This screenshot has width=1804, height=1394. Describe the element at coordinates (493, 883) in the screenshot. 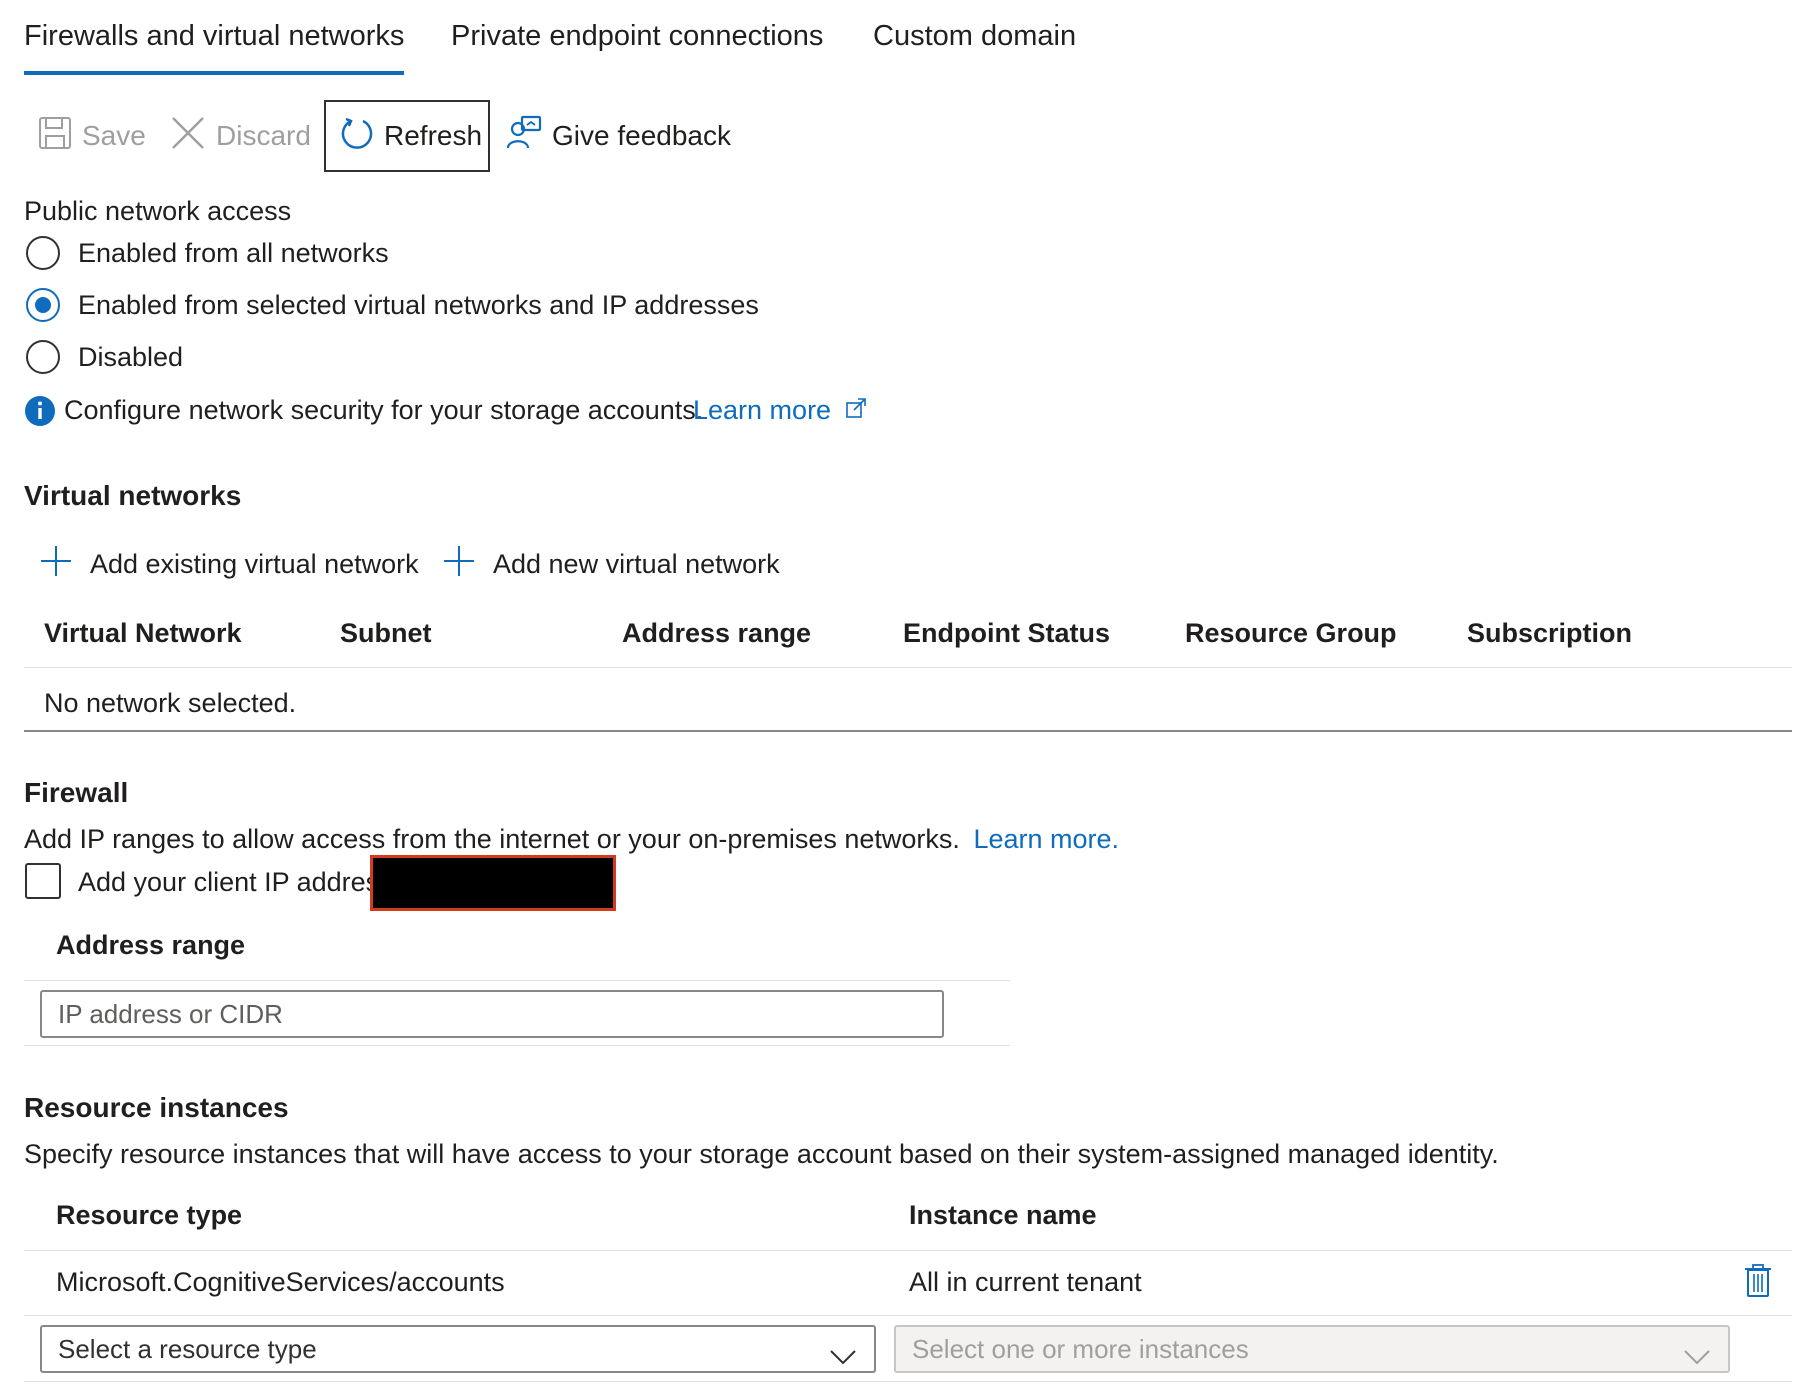

I see `redacted-ip-address` at that location.